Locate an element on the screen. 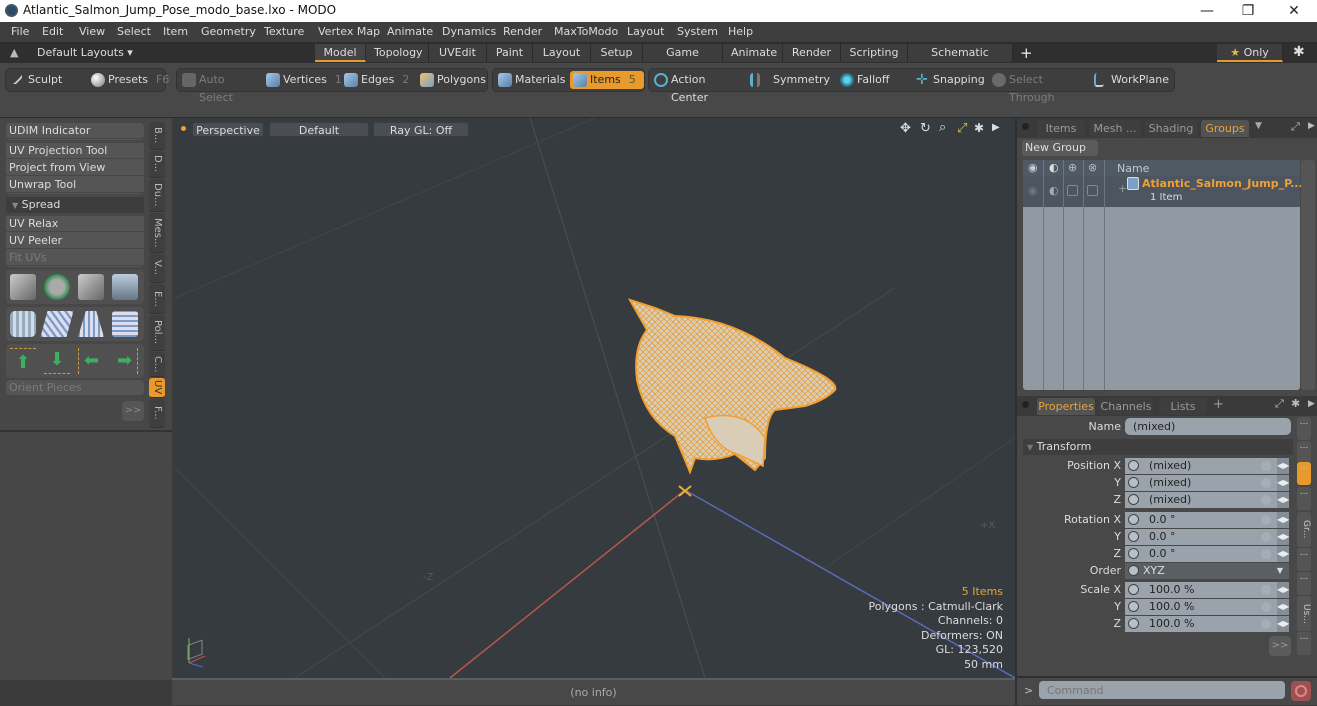 The height and width of the screenshot is (706, 1317). scale-x-field: 100.0 % ◀▶ is located at coordinates (1207, 590).